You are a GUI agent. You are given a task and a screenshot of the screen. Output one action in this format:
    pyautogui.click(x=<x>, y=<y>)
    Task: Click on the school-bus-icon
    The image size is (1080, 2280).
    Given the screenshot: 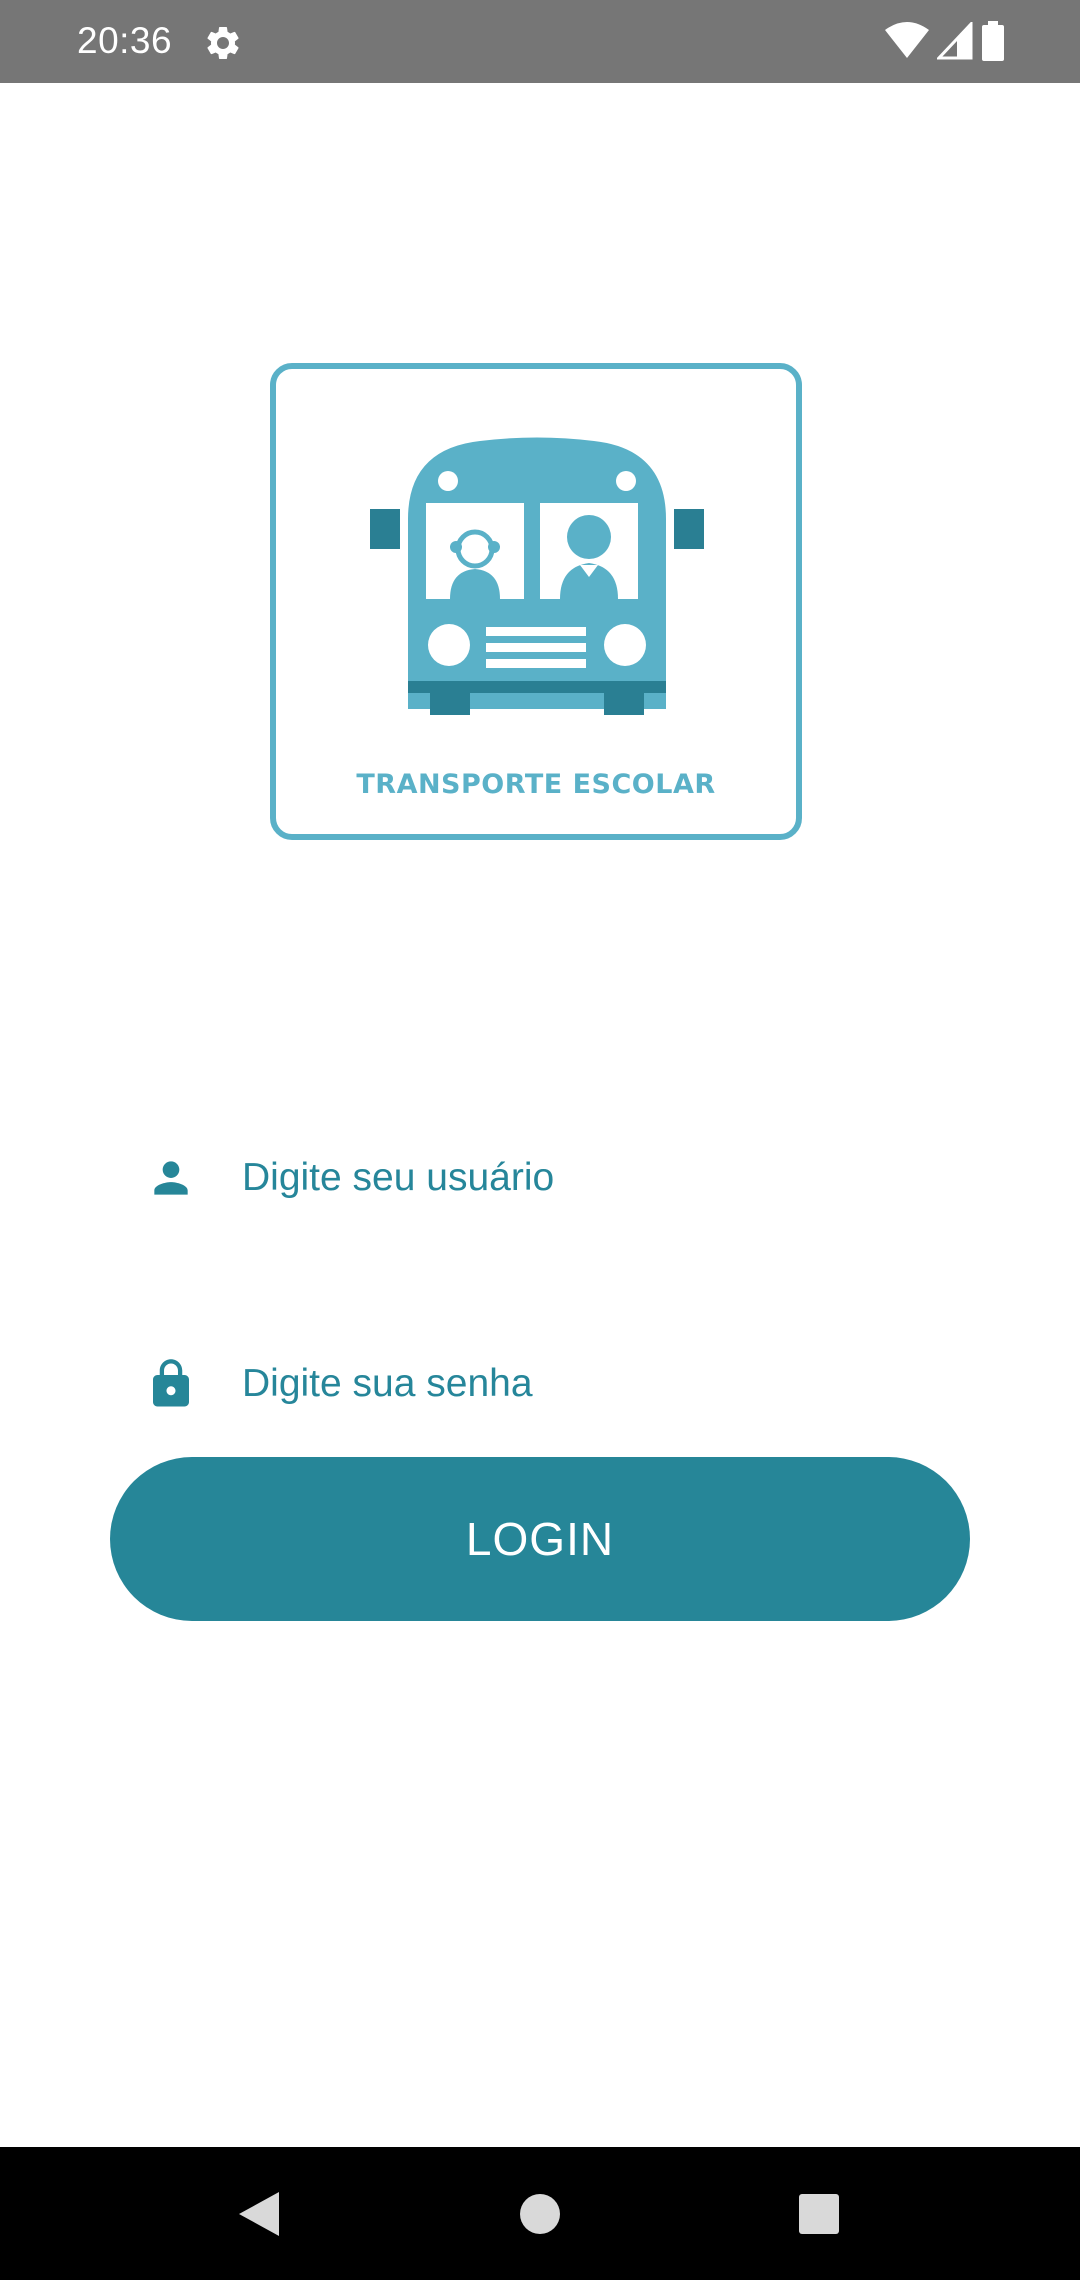 What is the action you would take?
    pyautogui.click(x=537, y=576)
    